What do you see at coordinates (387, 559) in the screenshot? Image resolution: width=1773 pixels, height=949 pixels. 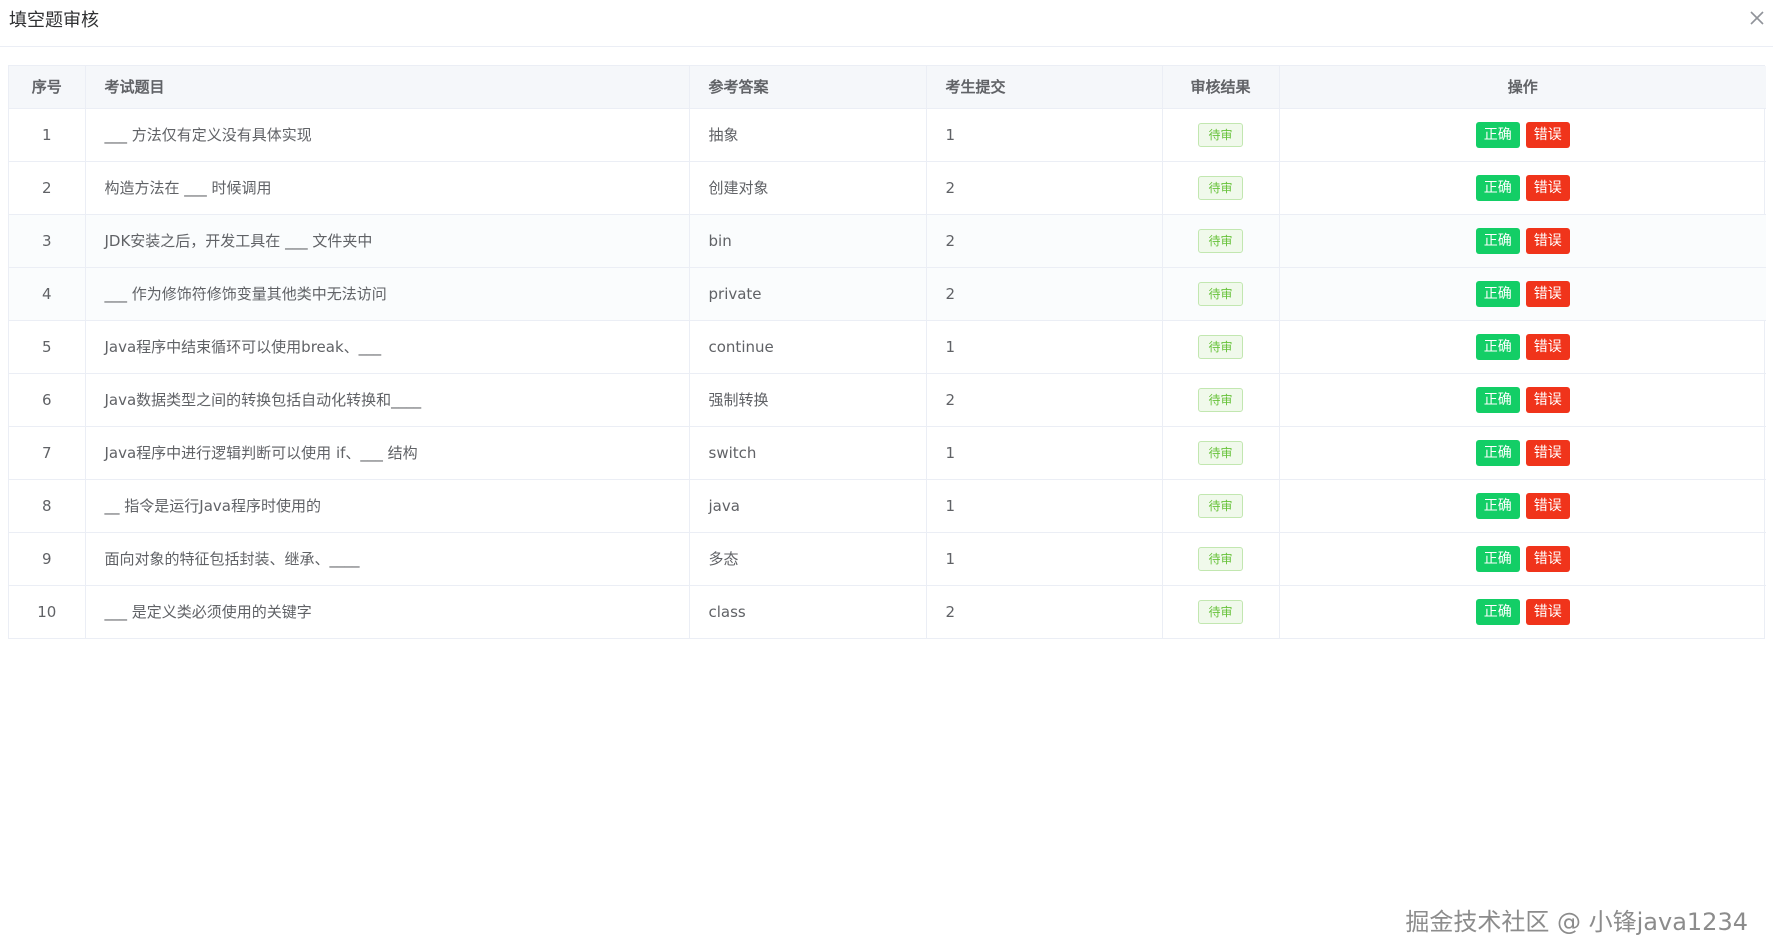 I see `cell-question: 面向对象的特征包括封装、继承、____` at bounding box center [387, 559].